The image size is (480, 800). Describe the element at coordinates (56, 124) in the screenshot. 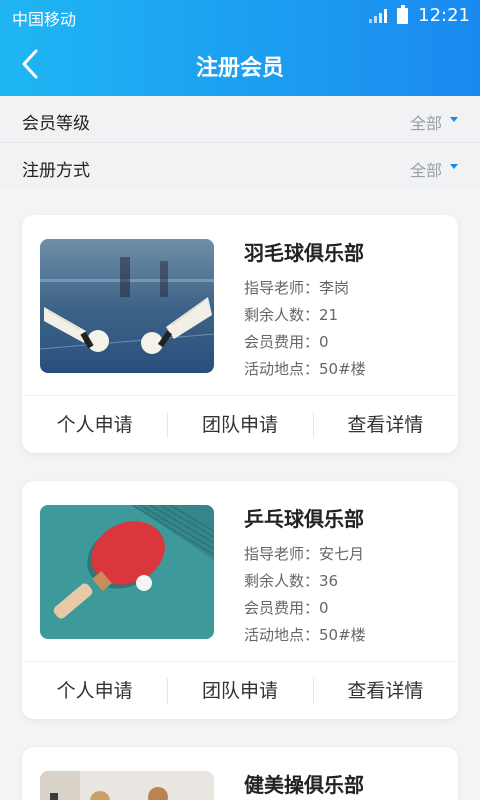

I see `filter-label: 会员等级` at that location.